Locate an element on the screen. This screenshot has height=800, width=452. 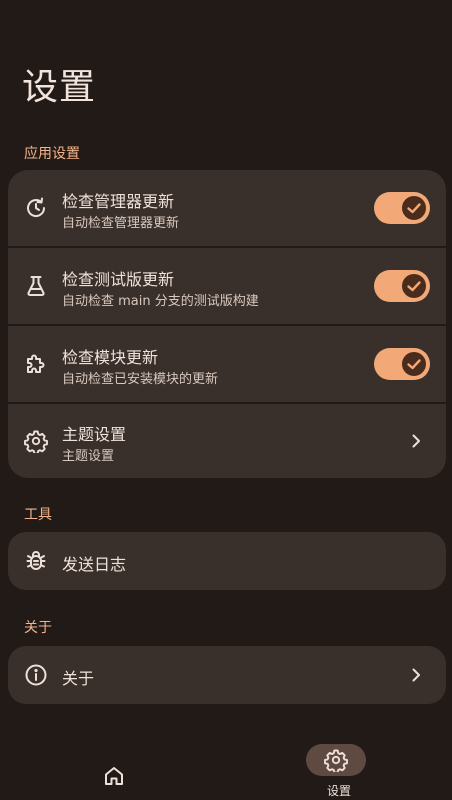
nav-label-settings: 设置 is located at coordinates (338, 791).